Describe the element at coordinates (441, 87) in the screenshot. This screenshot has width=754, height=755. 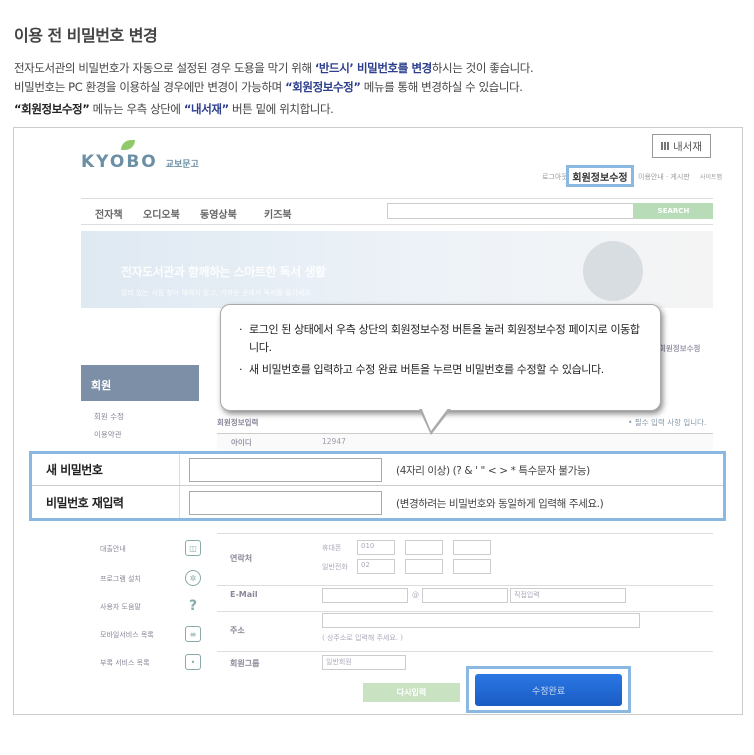
I see `line2-text-end: 메뉴를 통해 변경하실 수 있습니다.` at that location.